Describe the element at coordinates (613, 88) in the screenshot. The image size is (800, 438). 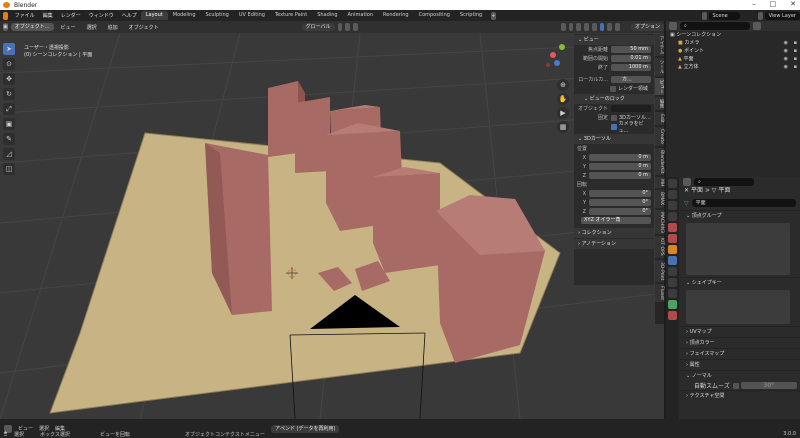
I see `render-region-checkbox` at that location.